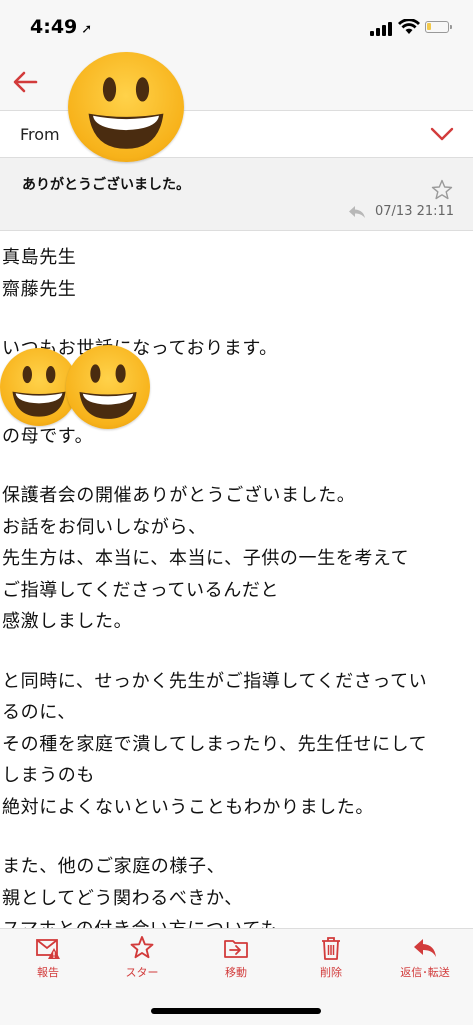  Describe the element at coordinates (236, 28) in the screenshot. I see `status-bar: 4:49 ➚` at that location.